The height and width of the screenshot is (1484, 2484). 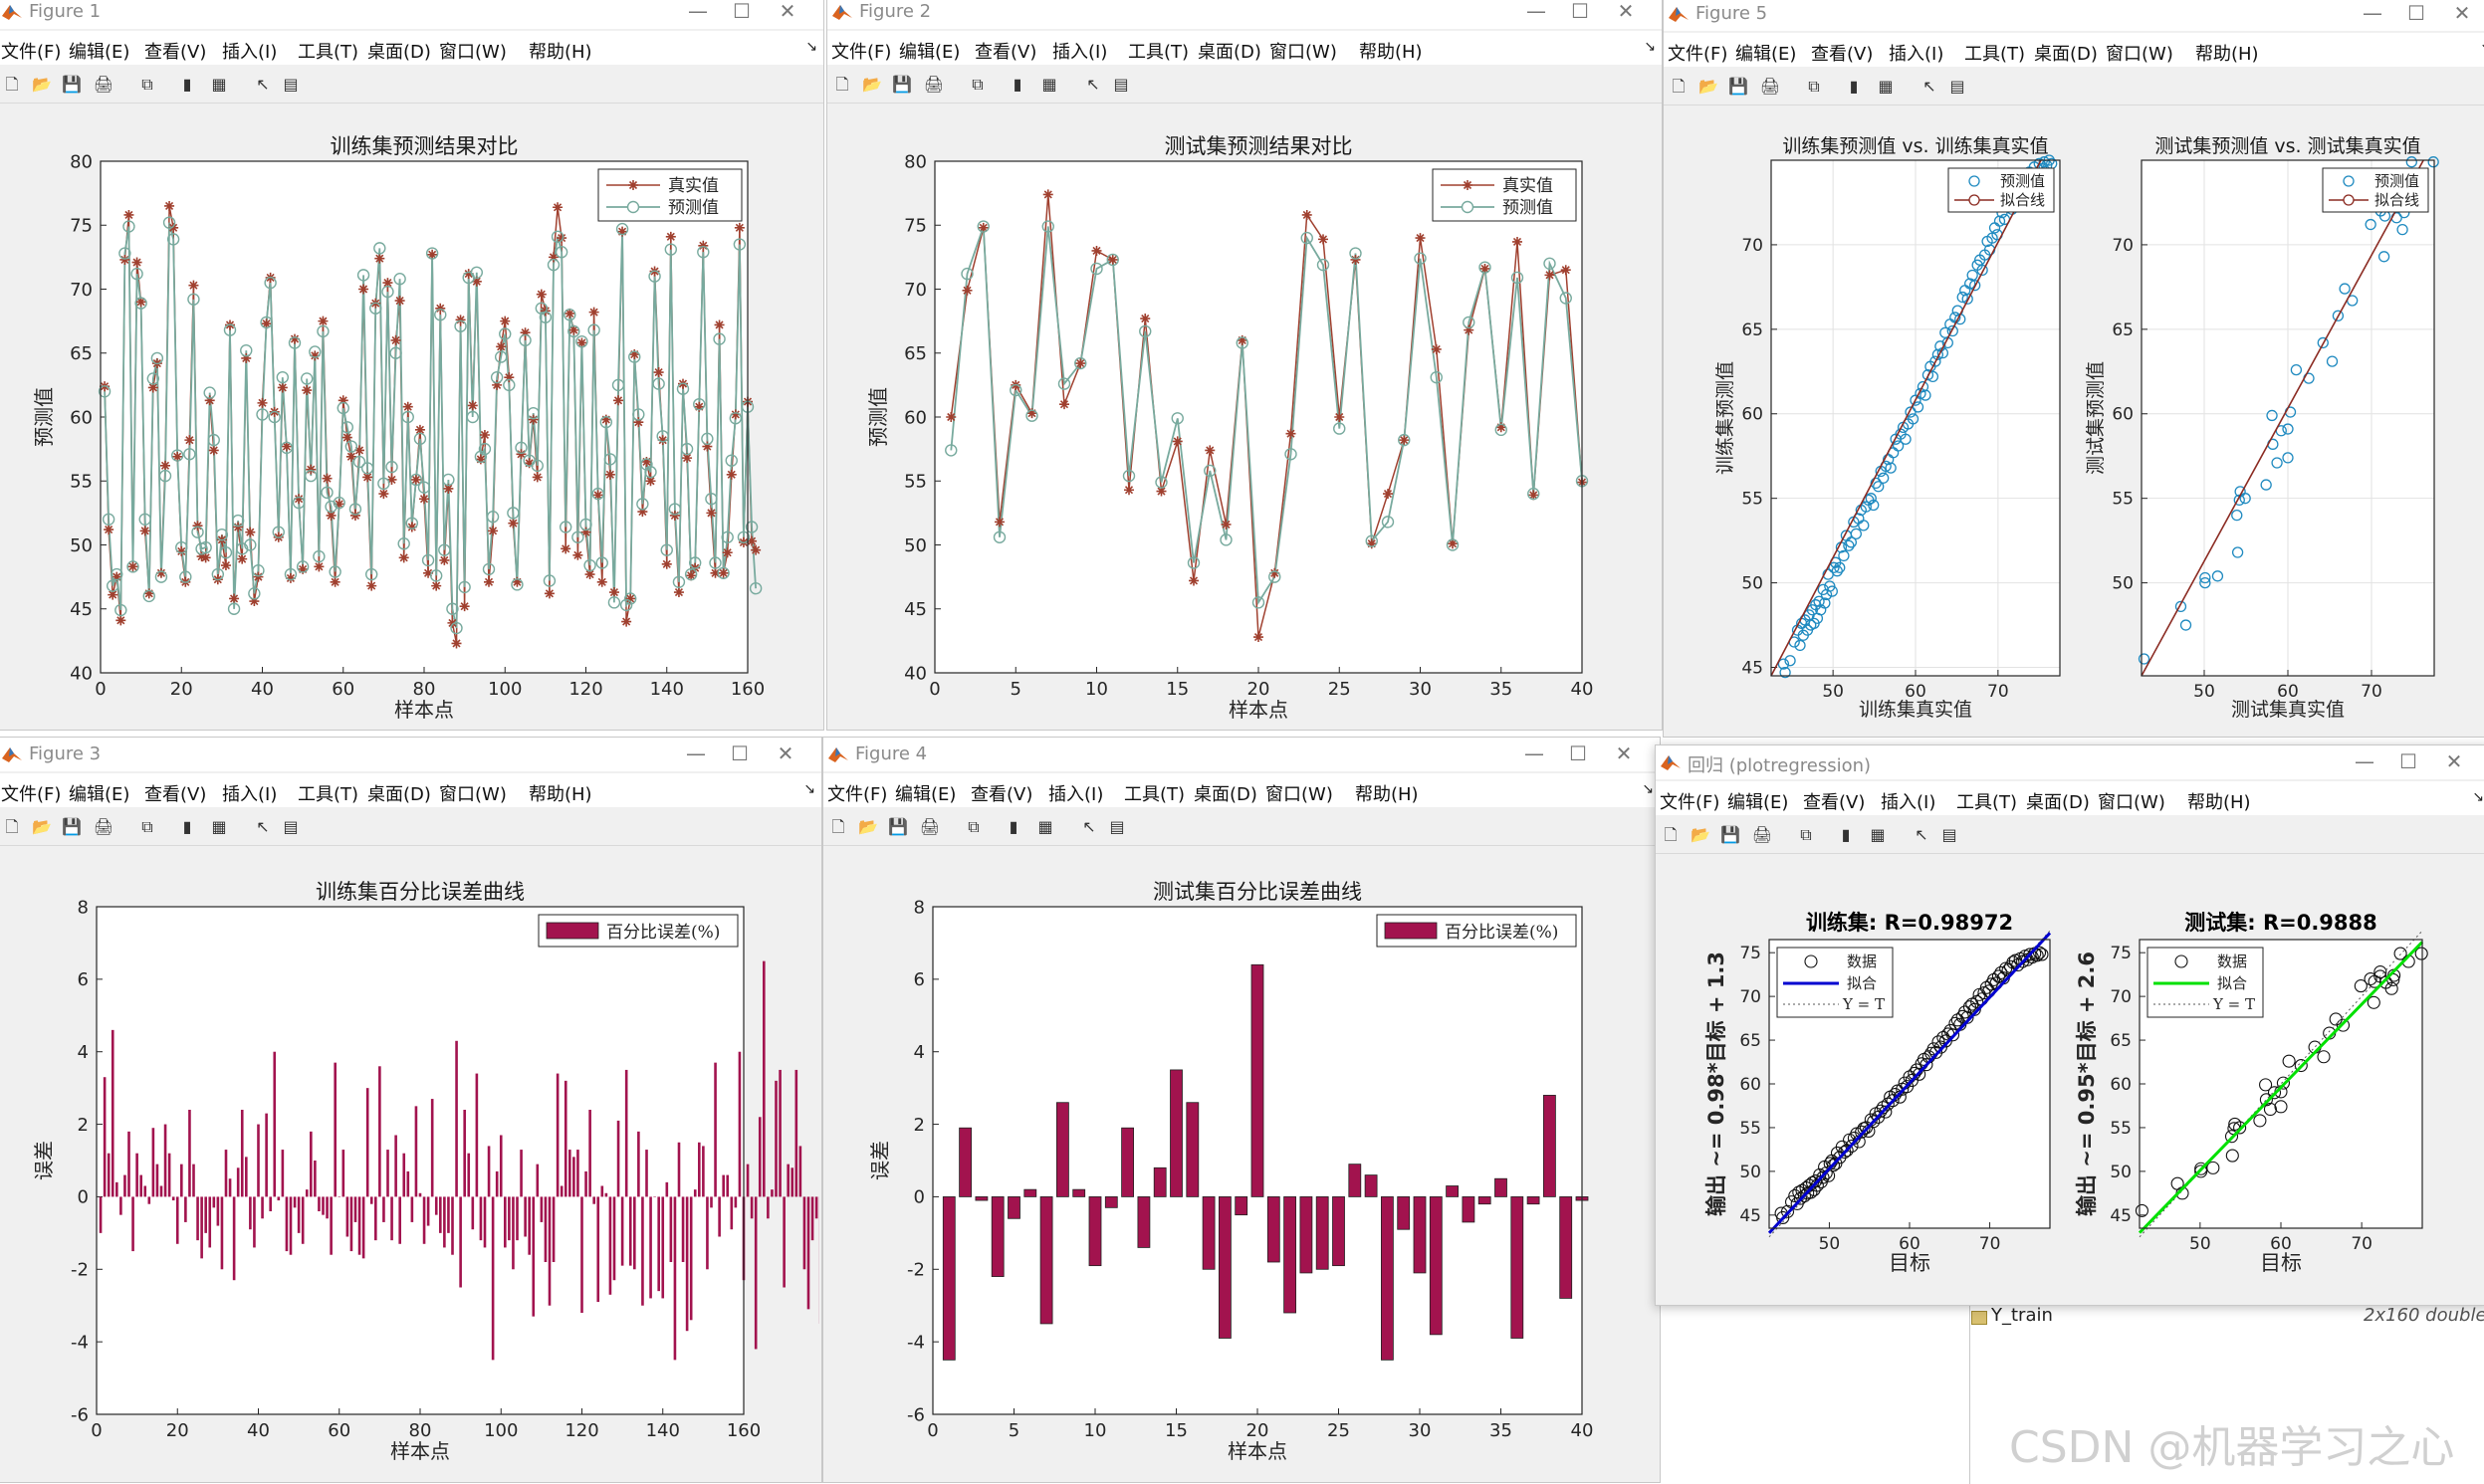 What do you see at coordinates (2070, 762) in the screenshot?
I see `title-bar: 回归 (plotregression) — ☐ ✕` at bounding box center [2070, 762].